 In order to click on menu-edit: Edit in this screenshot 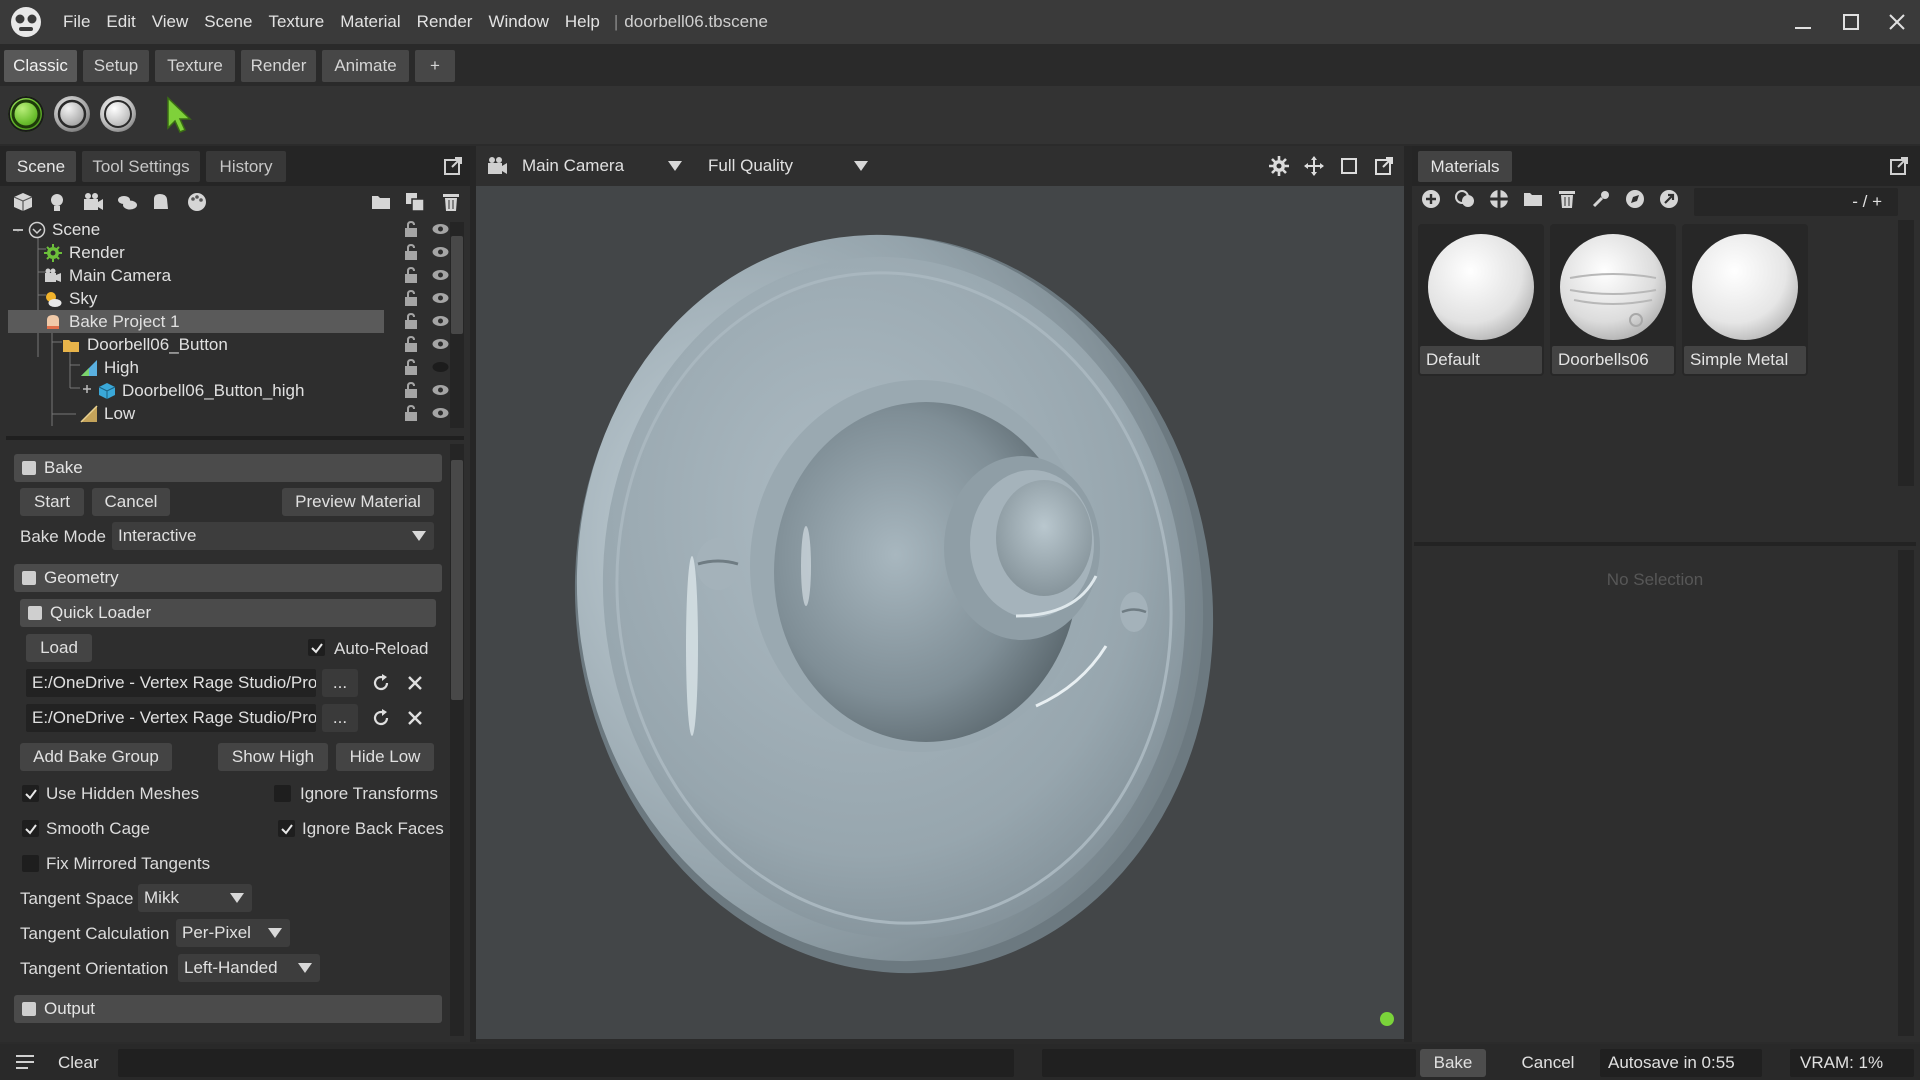, I will do `click(120, 22)`.